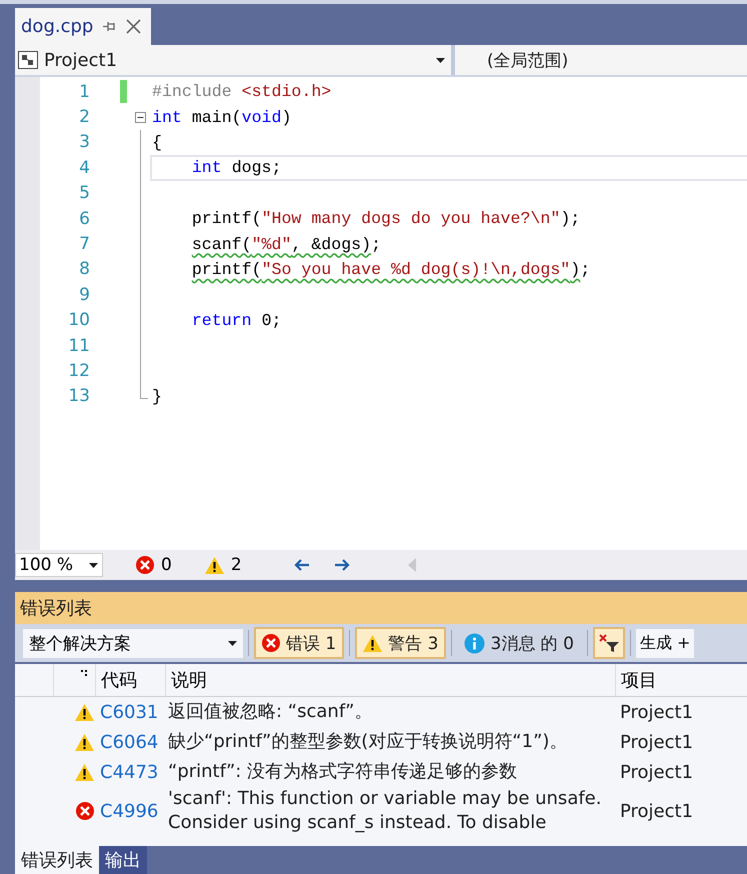 This screenshot has height=874, width=747. Describe the element at coordinates (130, 680) in the screenshot. I see `column-header: 代码` at that location.